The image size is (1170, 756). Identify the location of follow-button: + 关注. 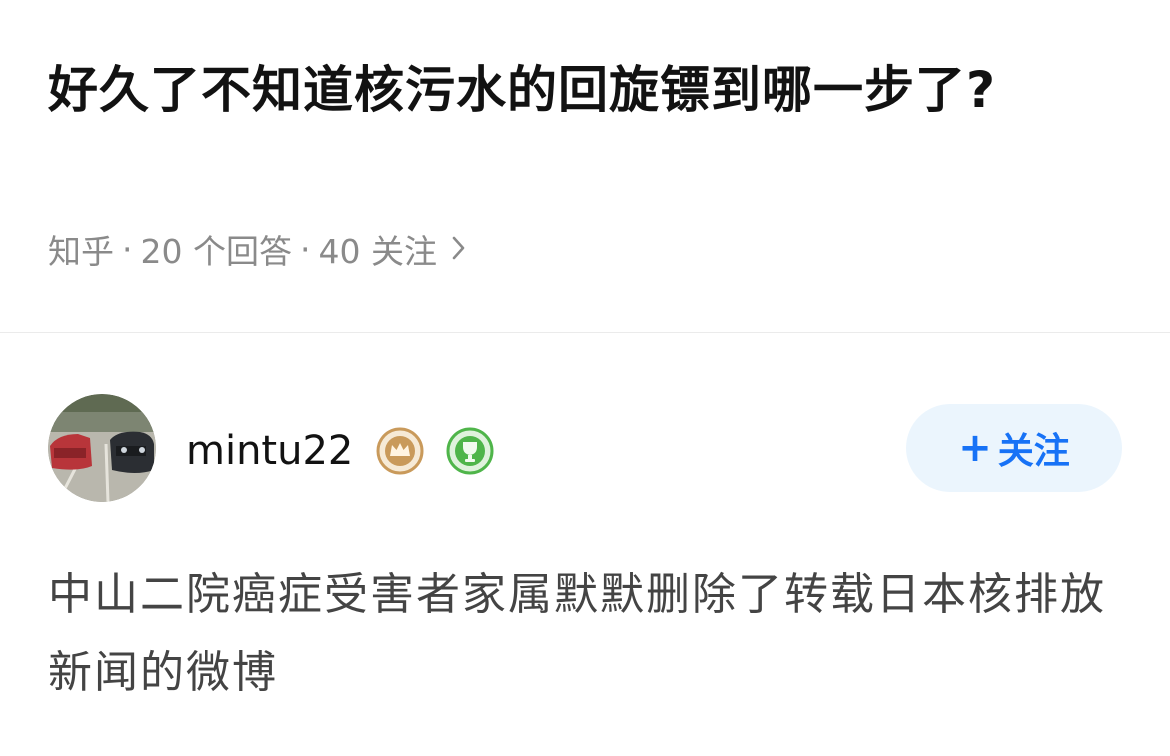
(1014, 448).